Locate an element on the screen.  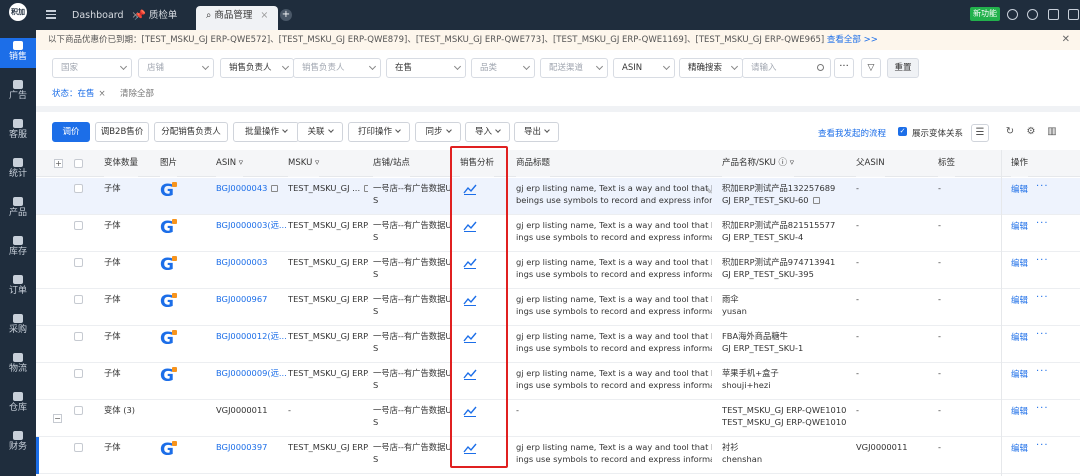
tab-product-management: ⌕ 商品管理 × is located at coordinates (237, 18).